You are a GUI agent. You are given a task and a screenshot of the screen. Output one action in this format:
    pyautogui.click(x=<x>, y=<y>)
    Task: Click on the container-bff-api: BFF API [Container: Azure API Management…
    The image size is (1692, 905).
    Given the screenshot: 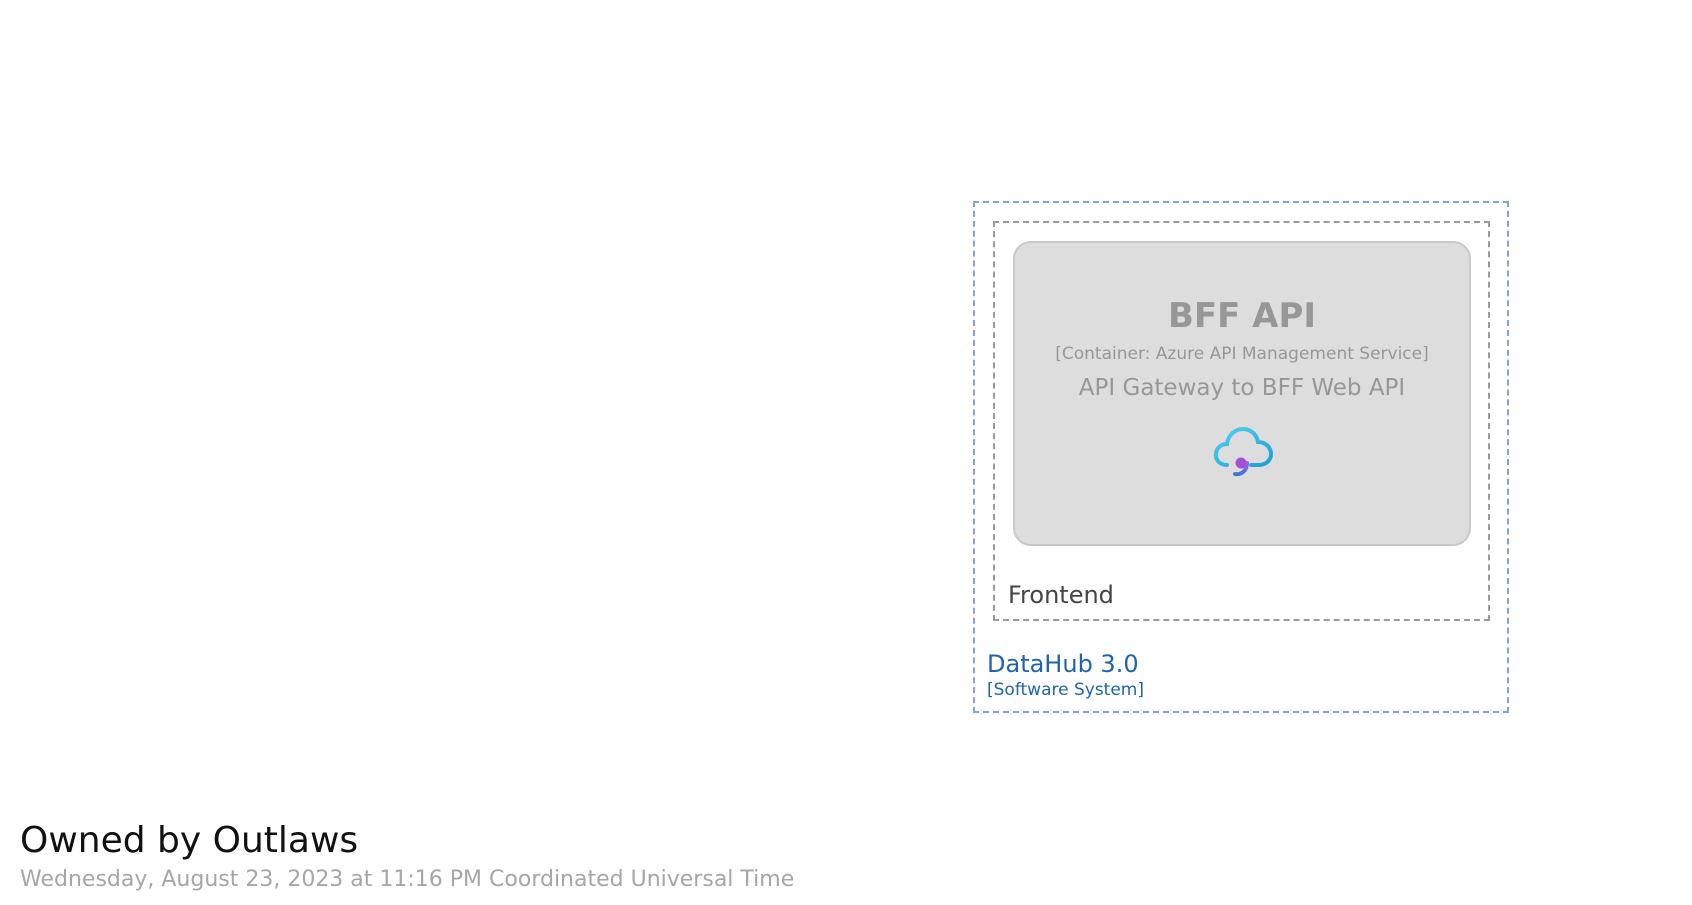 What is the action you would take?
    pyautogui.click(x=1242, y=393)
    